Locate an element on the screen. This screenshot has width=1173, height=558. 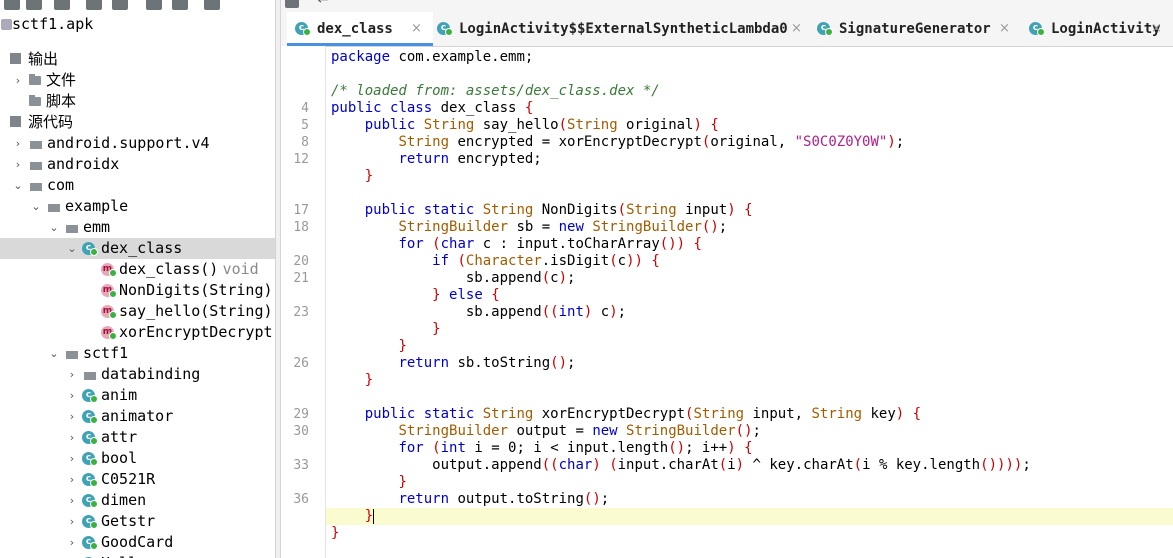
tree-item-label: NonDigits(String) is located at coordinates (196, 290).